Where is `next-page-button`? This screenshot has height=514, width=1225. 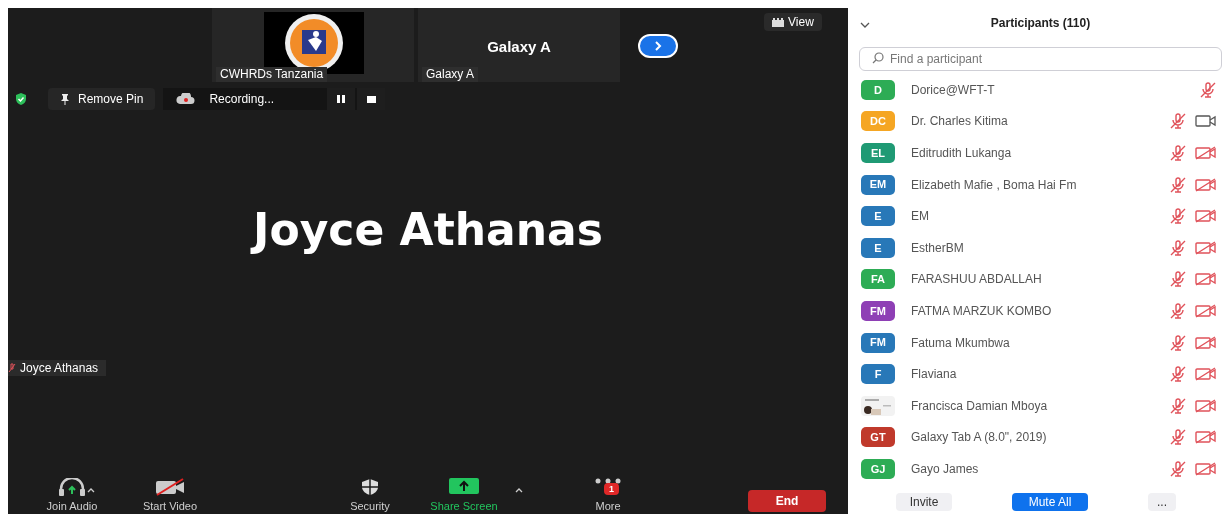 next-page-button is located at coordinates (658, 46).